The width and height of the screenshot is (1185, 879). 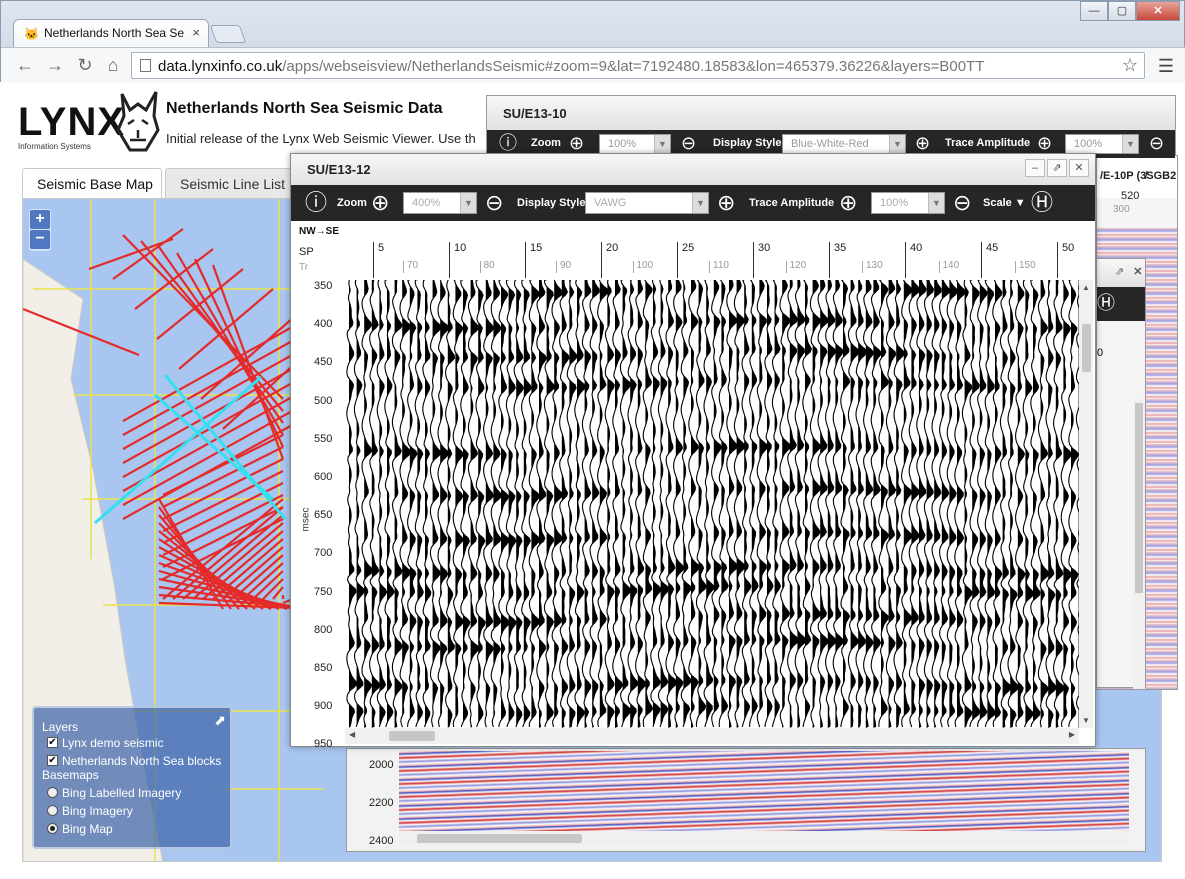 I want to click on sp-tick: 30, so click(x=761, y=260).